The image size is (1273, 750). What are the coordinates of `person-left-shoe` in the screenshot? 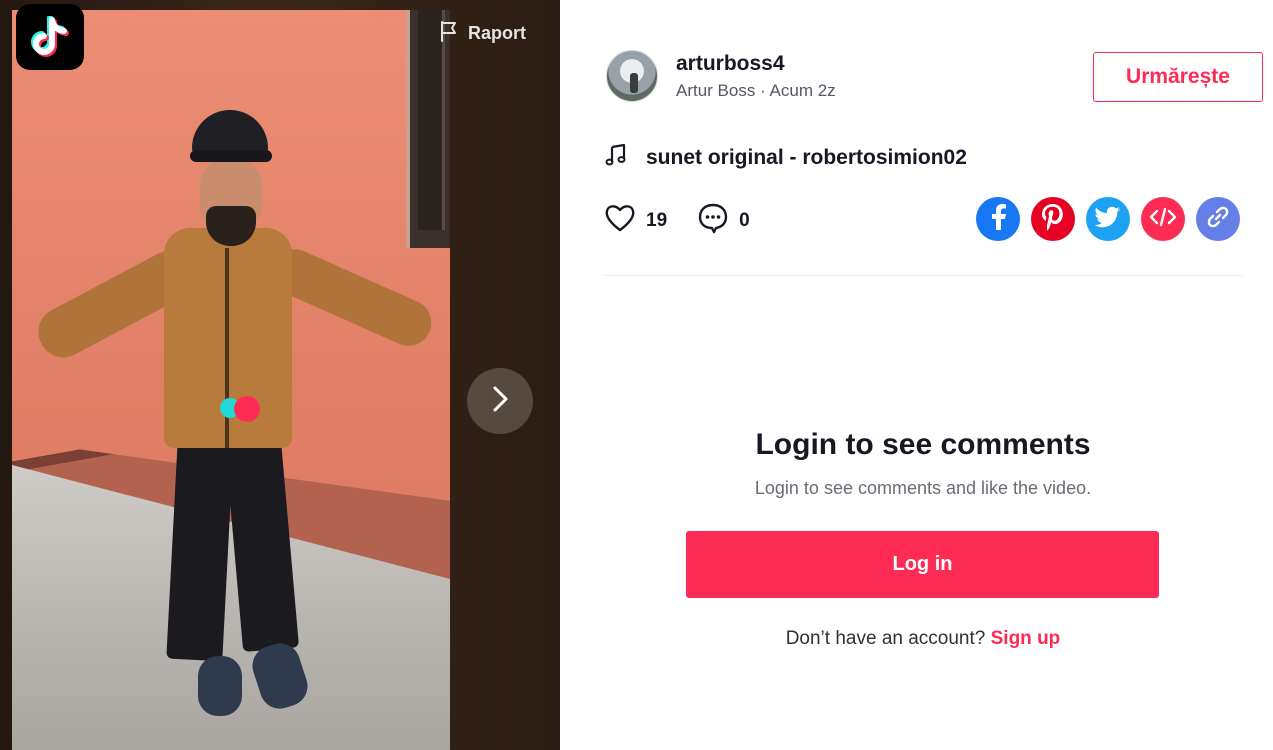 It's located at (220, 686).